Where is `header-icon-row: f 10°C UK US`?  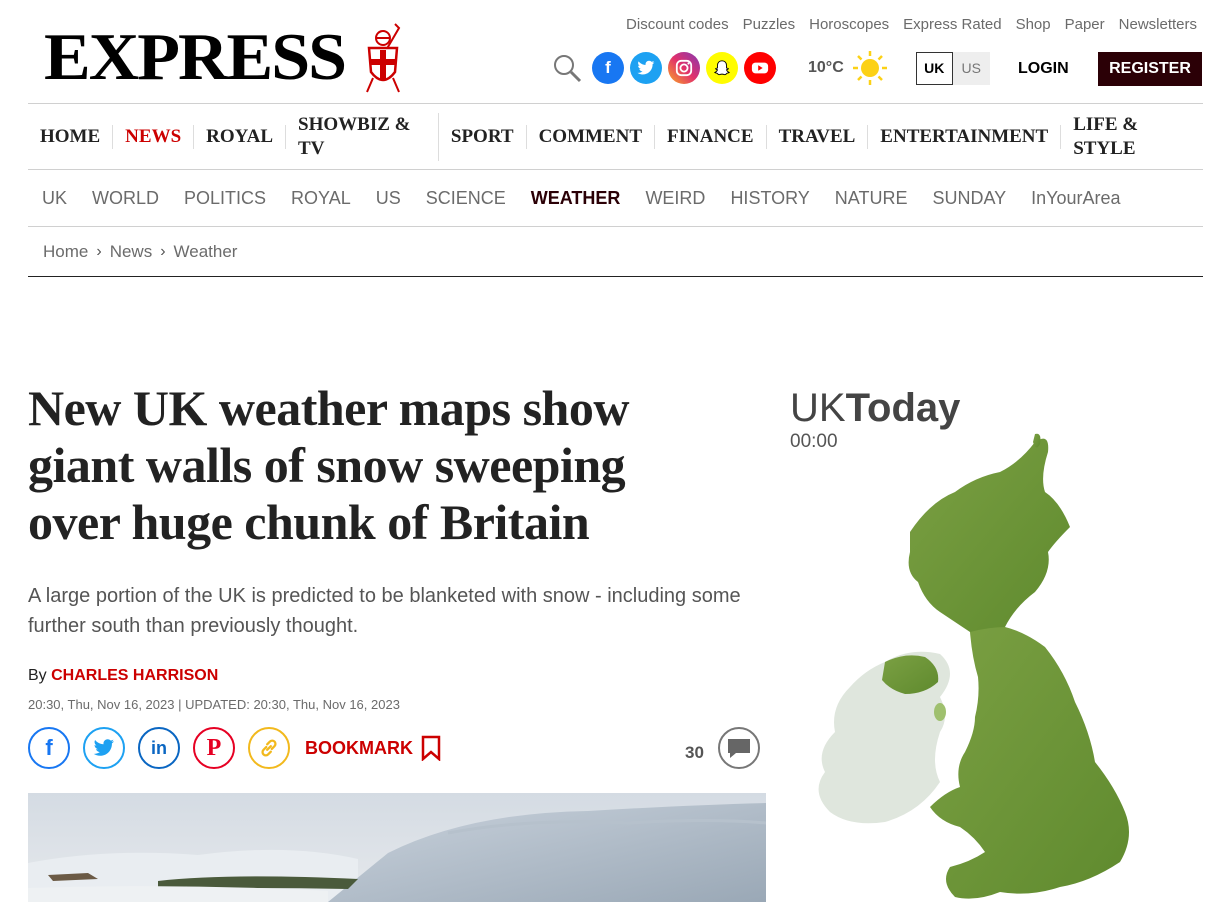 header-icon-row: f 10°C UK US is located at coordinates (771, 68).